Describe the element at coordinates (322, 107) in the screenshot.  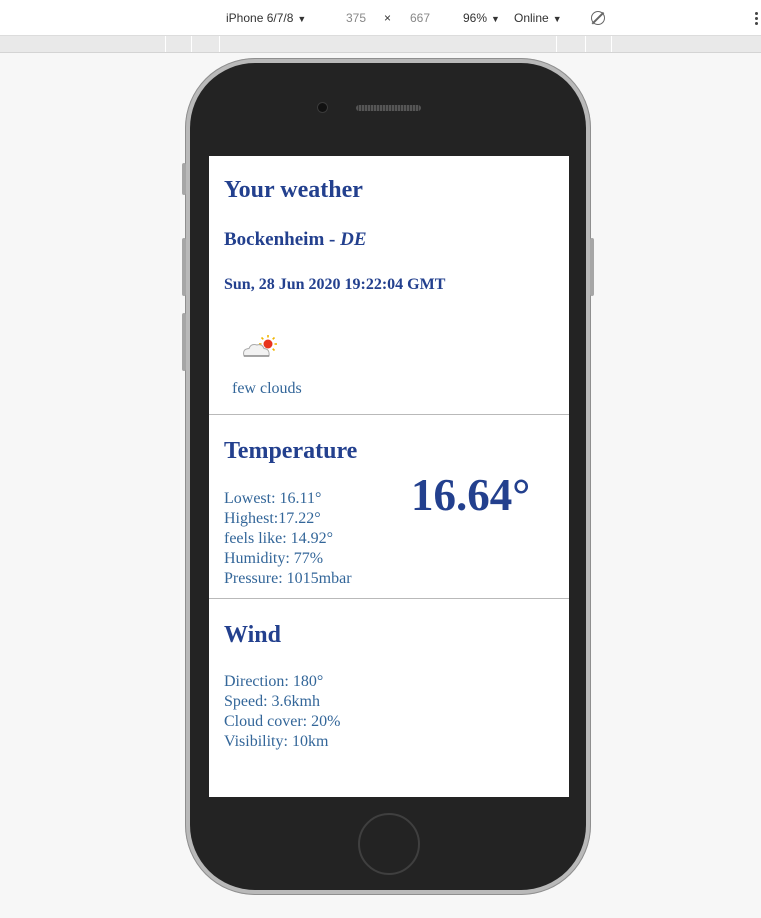
I see `front-camera` at that location.